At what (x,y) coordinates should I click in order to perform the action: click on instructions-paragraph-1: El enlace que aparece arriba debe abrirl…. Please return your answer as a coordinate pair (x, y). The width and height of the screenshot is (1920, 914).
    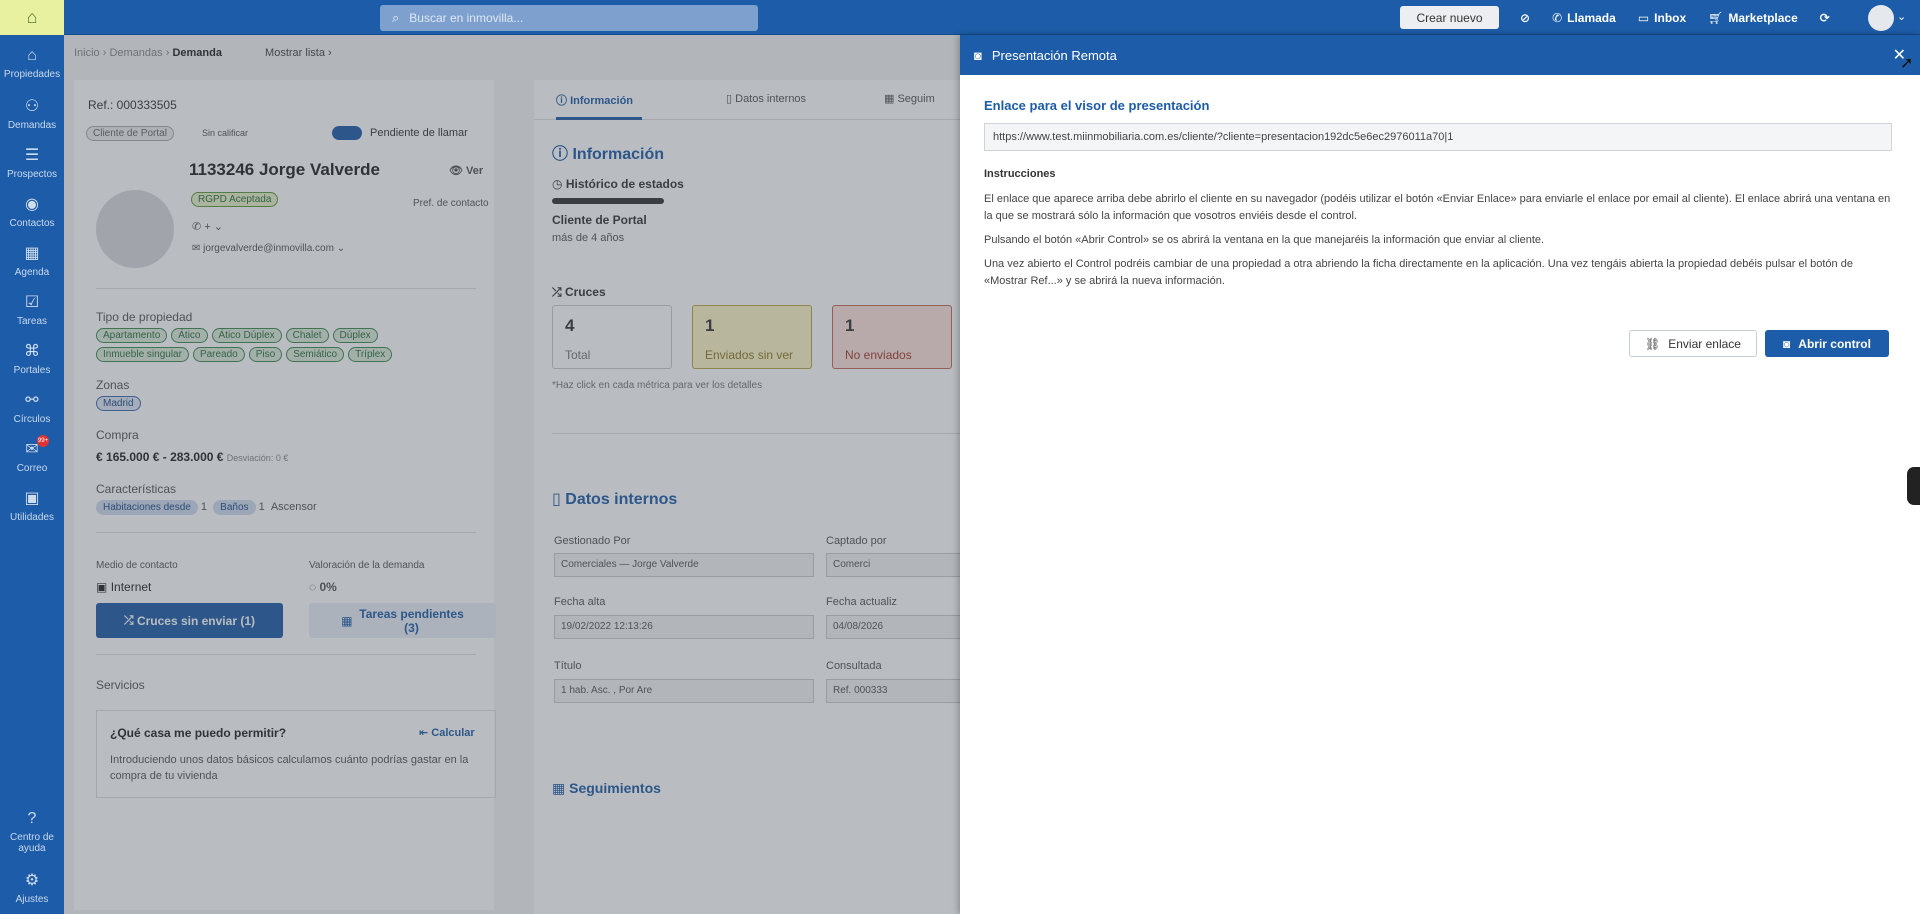
    Looking at the image, I should click on (1437, 207).